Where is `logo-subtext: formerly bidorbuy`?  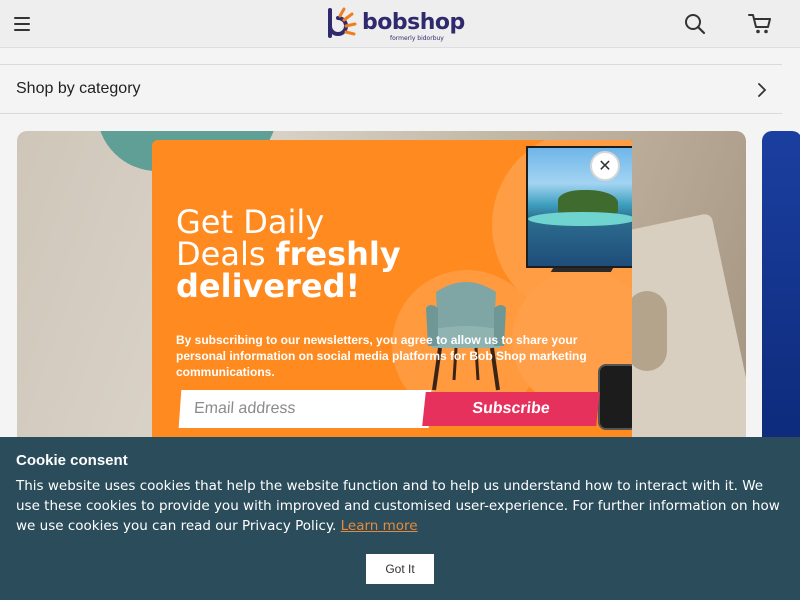 logo-subtext: formerly bidorbuy is located at coordinates (417, 38).